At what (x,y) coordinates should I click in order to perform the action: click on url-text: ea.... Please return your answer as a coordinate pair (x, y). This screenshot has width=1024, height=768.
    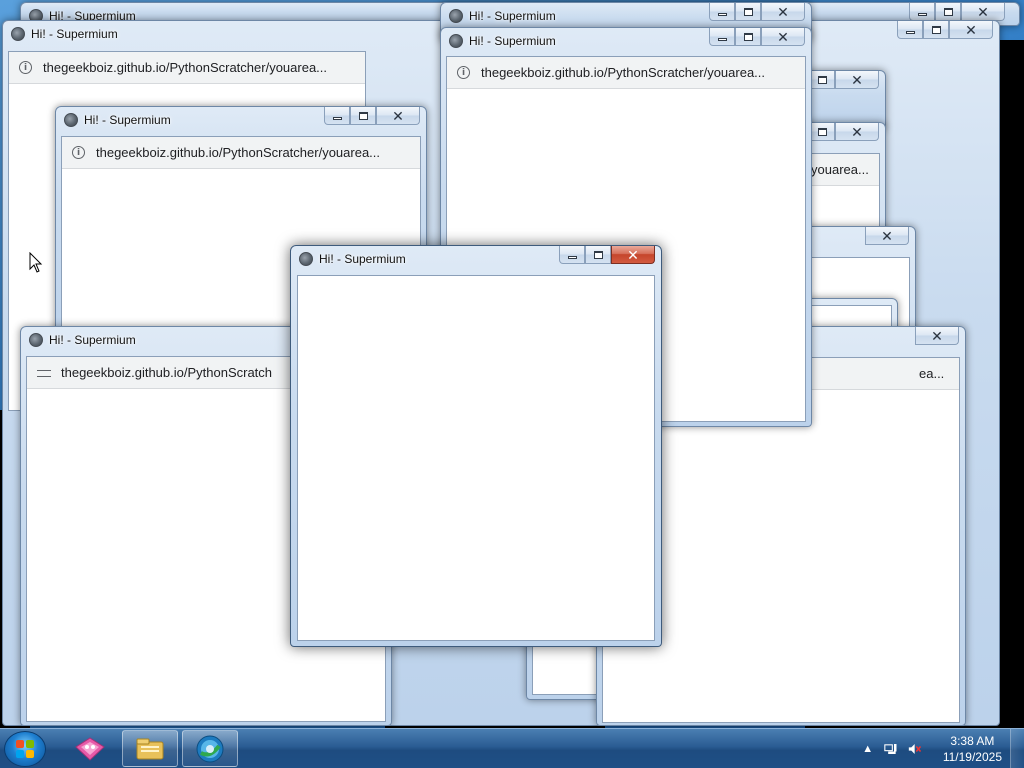
    Looking at the image, I should click on (932, 373).